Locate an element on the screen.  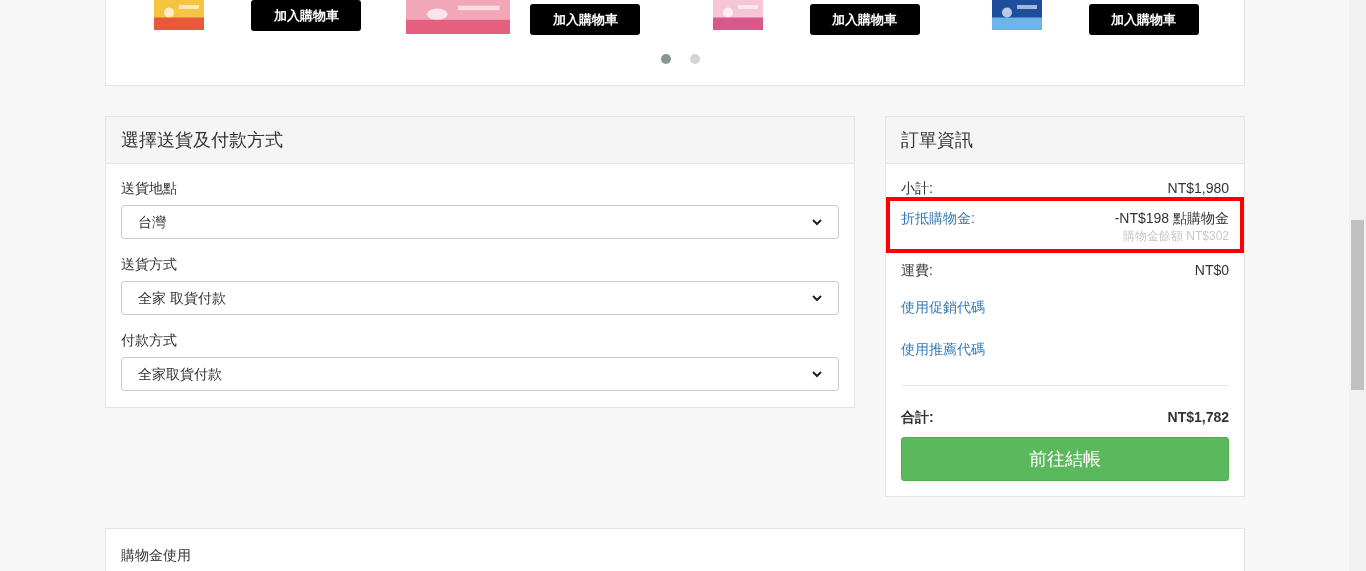
promo-code-link: 使用促銷代碼 is located at coordinates (943, 307).